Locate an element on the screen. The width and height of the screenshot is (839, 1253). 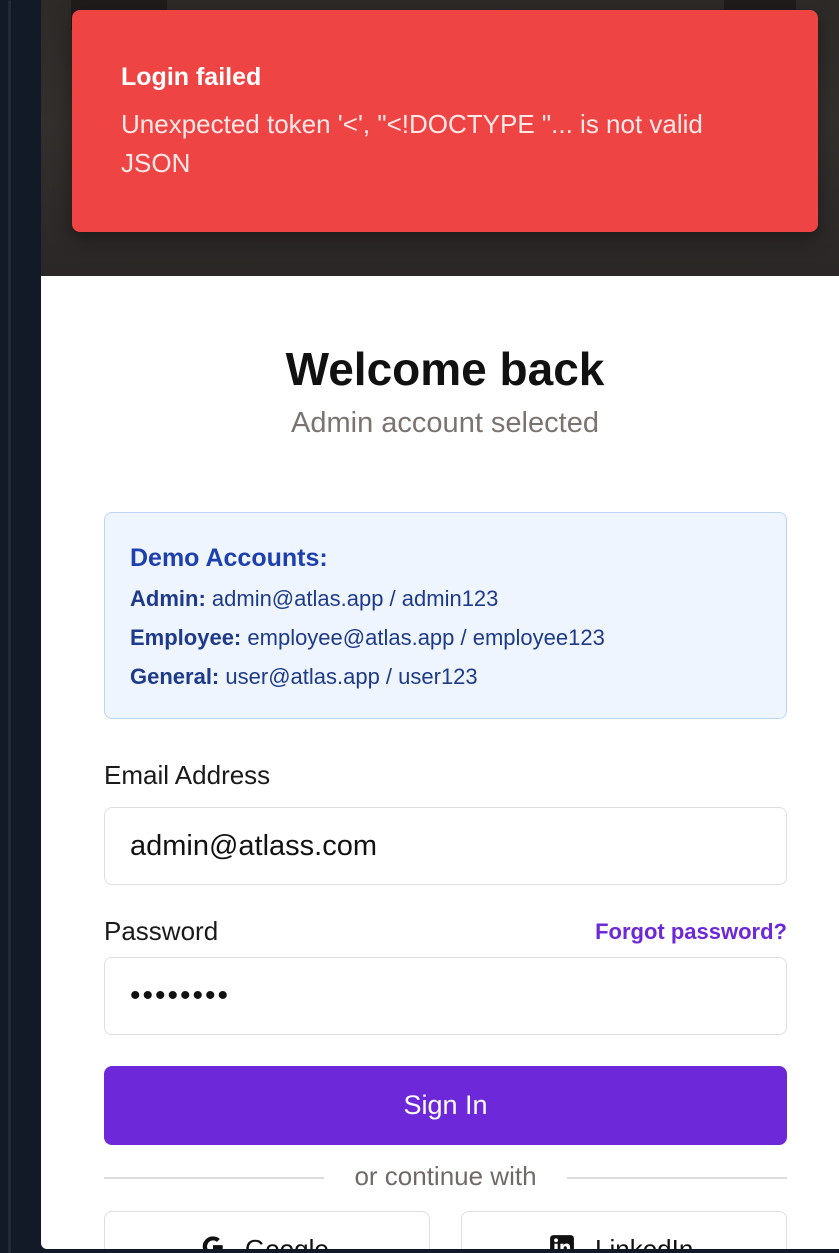
google-label: Google is located at coordinates (287, 1241).